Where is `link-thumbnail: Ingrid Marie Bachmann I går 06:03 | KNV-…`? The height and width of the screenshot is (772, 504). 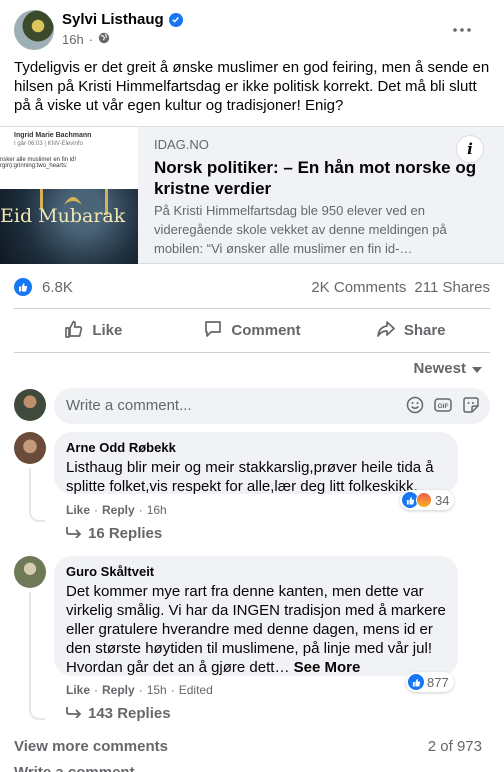 link-thumbnail: Ingrid Marie Bachmann I går 06:03 | KNV-… is located at coordinates (69, 195).